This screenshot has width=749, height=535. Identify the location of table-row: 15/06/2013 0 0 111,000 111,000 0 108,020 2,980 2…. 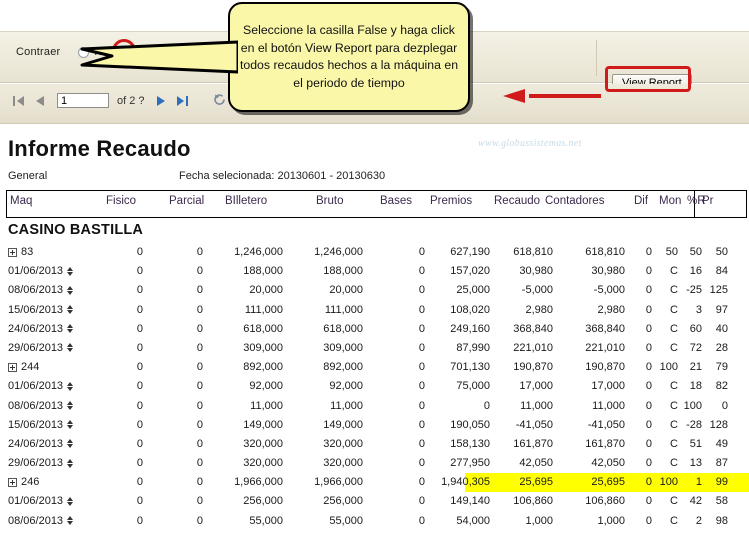
(374, 310).